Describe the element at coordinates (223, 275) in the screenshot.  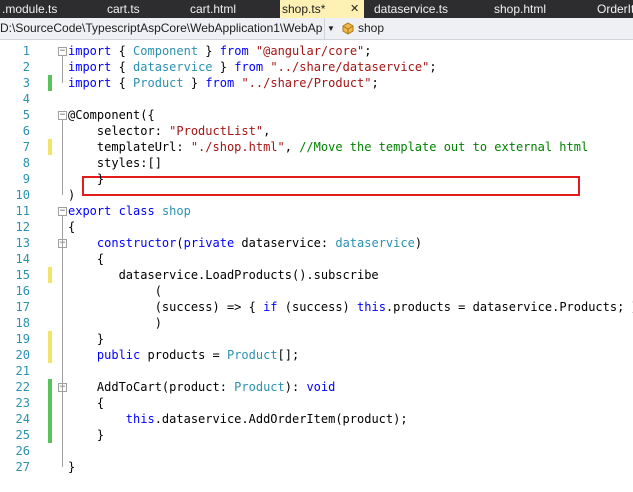
I see `code-text: dataservice.LoadProducts().subscribe` at that location.